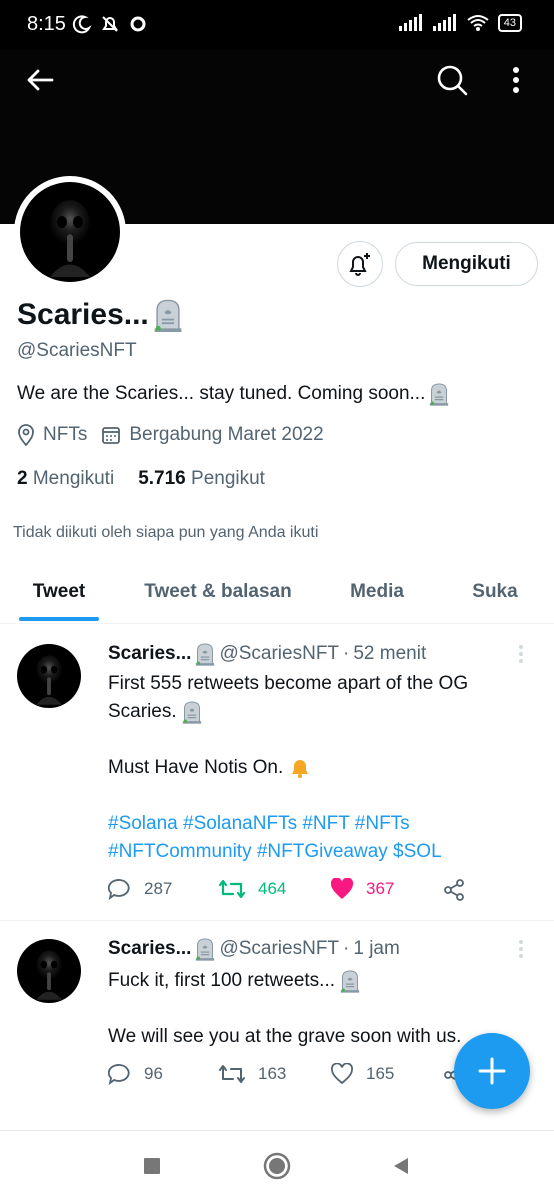 The width and height of the screenshot is (554, 1200). Describe the element at coordinates (299, 768) in the screenshot. I see `bell-emoji-icon` at that location.